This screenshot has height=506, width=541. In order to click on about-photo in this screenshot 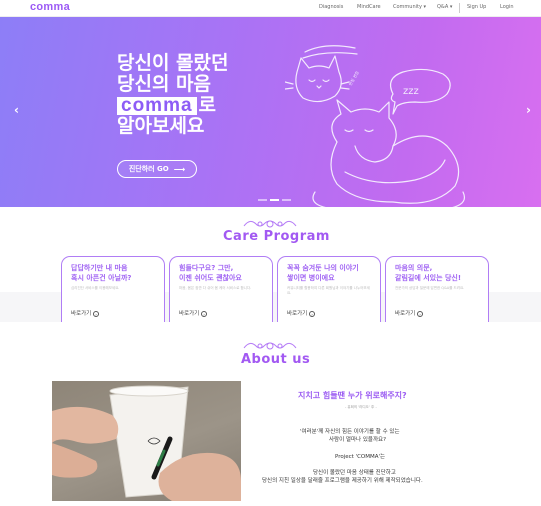, I will do `click(146, 441)`.